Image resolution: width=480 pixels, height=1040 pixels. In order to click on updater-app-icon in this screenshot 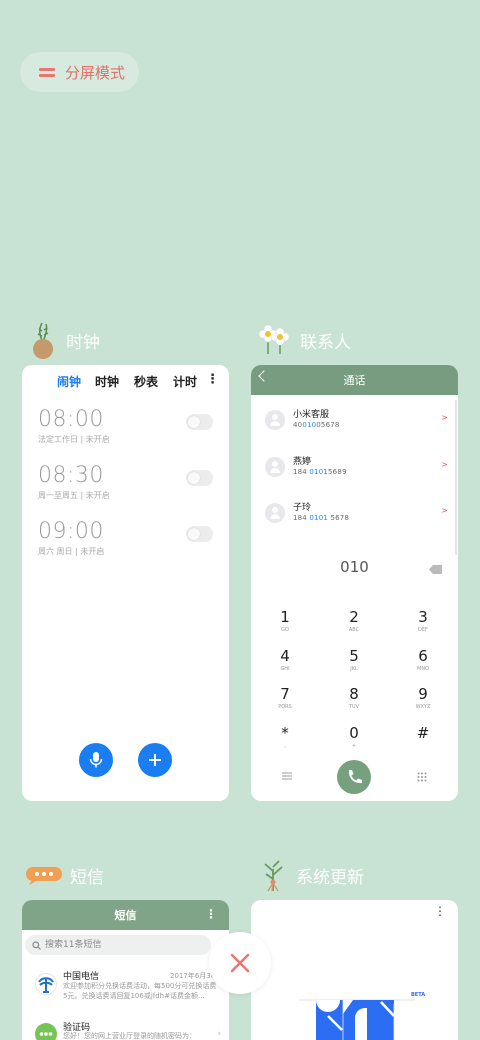, I will do `click(273, 876)`.